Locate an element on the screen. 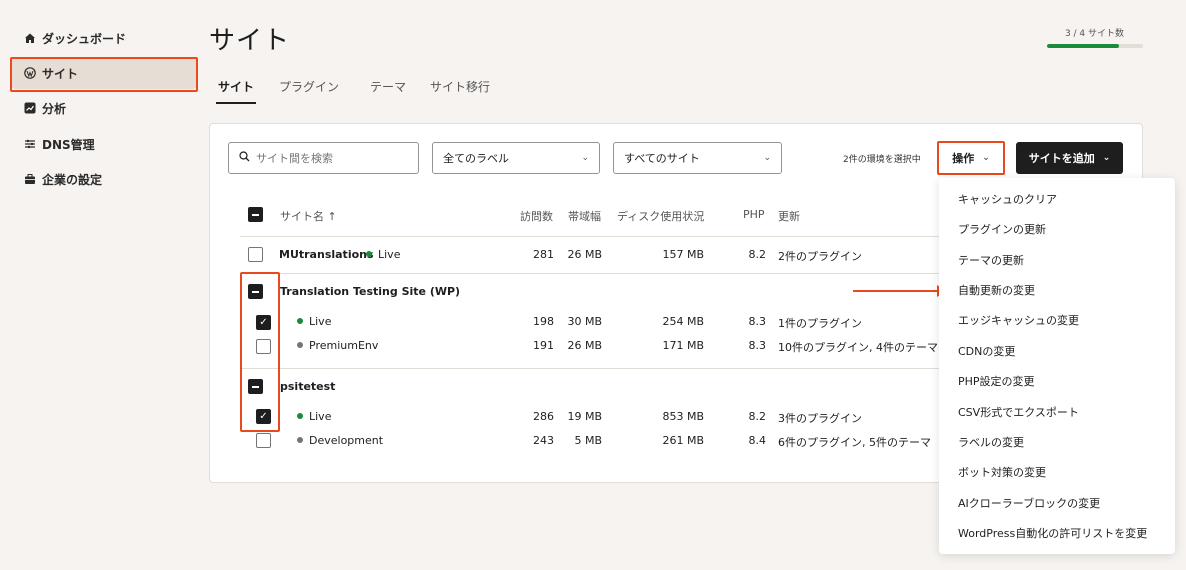  bandwidth: 19 MB is located at coordinates (584, 416).